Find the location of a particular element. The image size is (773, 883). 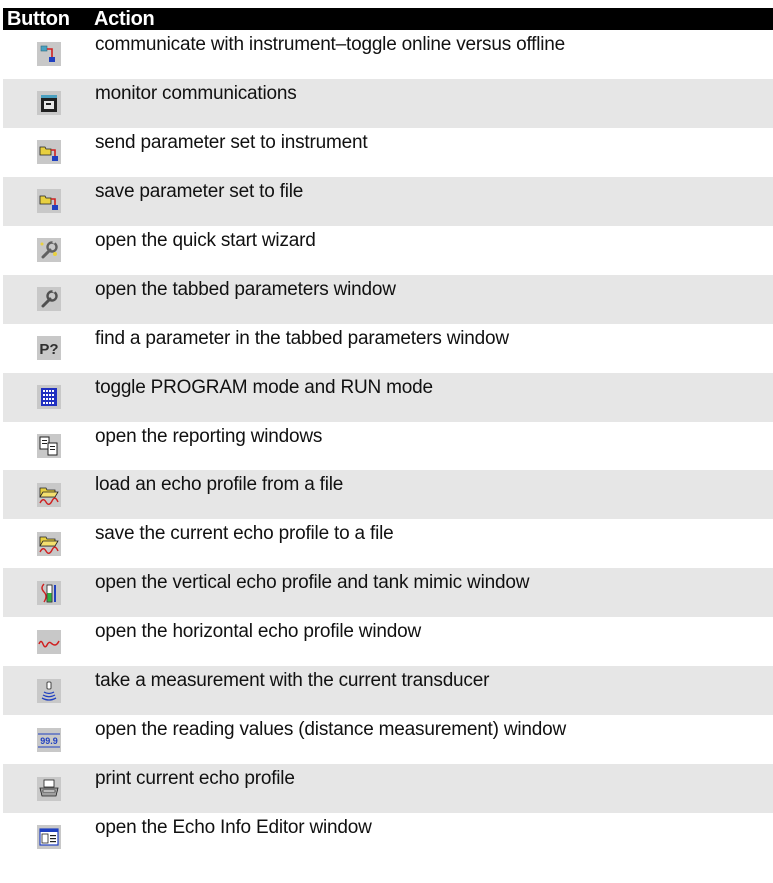

printer-icon is located at coordinates (49, 788).